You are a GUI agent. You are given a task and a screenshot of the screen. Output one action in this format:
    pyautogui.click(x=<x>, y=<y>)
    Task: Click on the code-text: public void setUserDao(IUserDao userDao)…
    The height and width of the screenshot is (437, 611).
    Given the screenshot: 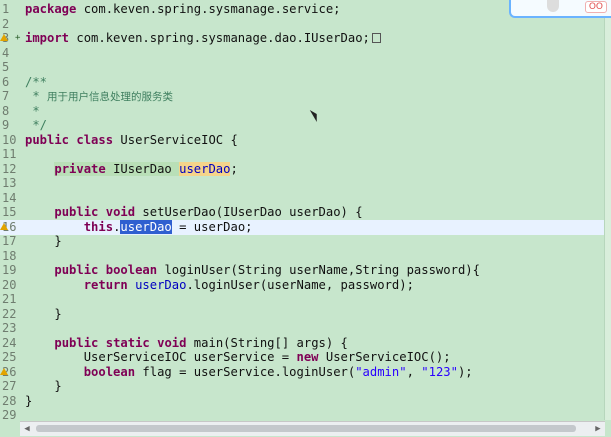 What is the action you would take?
    pyautogui.click(x=193, y=212)
    